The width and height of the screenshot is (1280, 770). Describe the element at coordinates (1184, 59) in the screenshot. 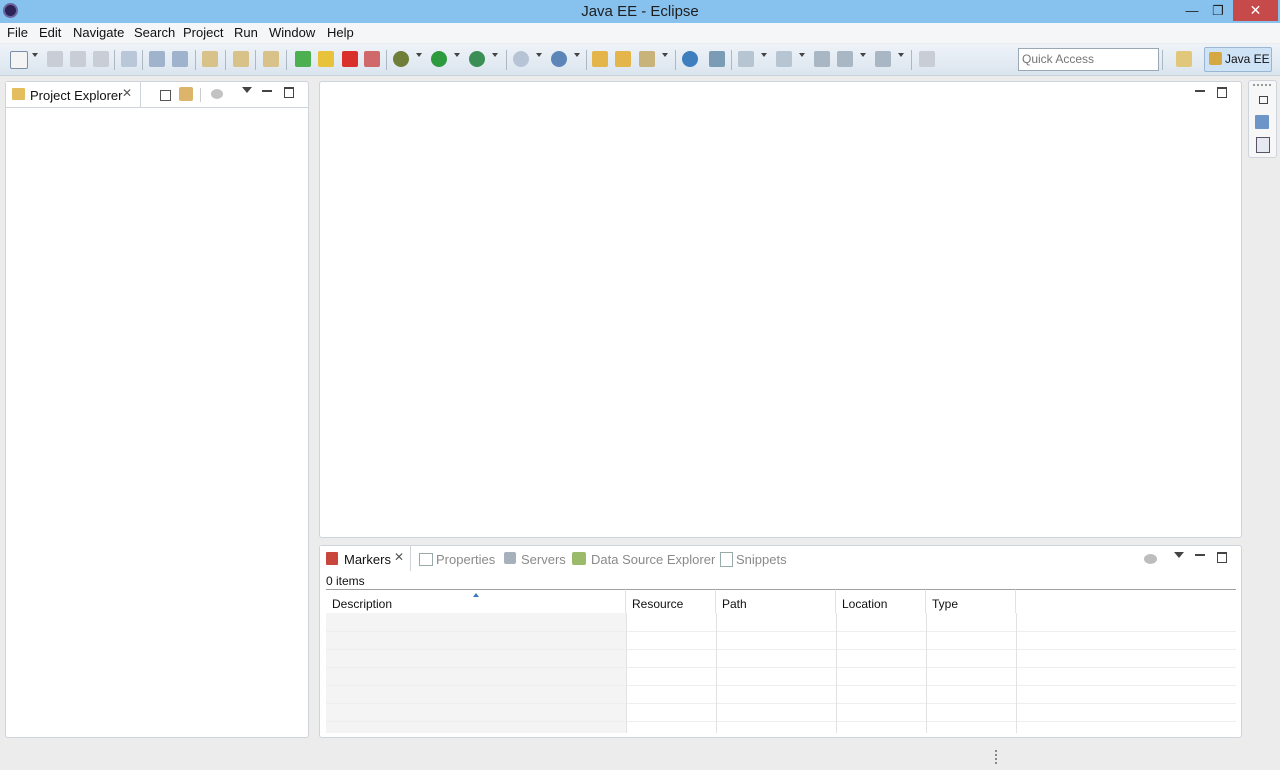

I see `open-perspective-icon` at that location.